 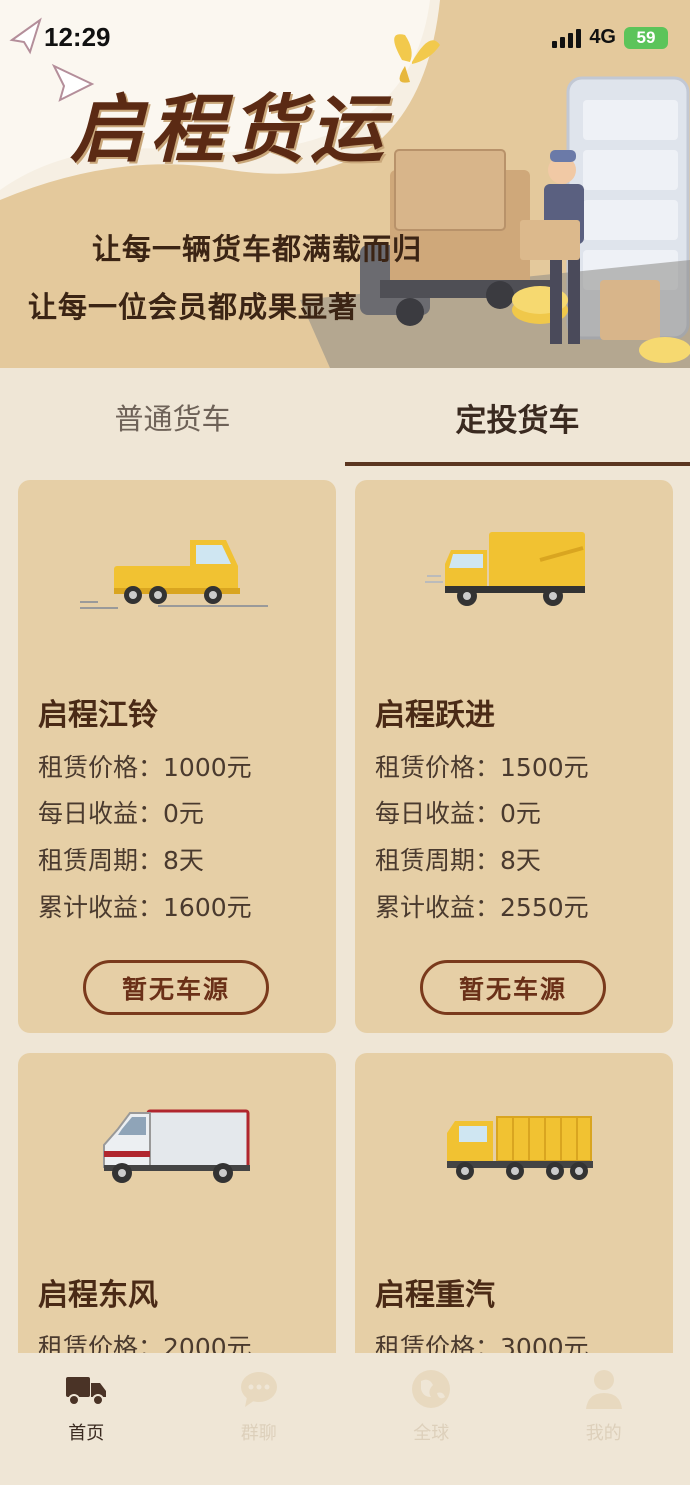 What do you see at coordinates (431, 1419) in the screenshot?
I see `nav-global: 全球` at bounding box center [431, 1419].